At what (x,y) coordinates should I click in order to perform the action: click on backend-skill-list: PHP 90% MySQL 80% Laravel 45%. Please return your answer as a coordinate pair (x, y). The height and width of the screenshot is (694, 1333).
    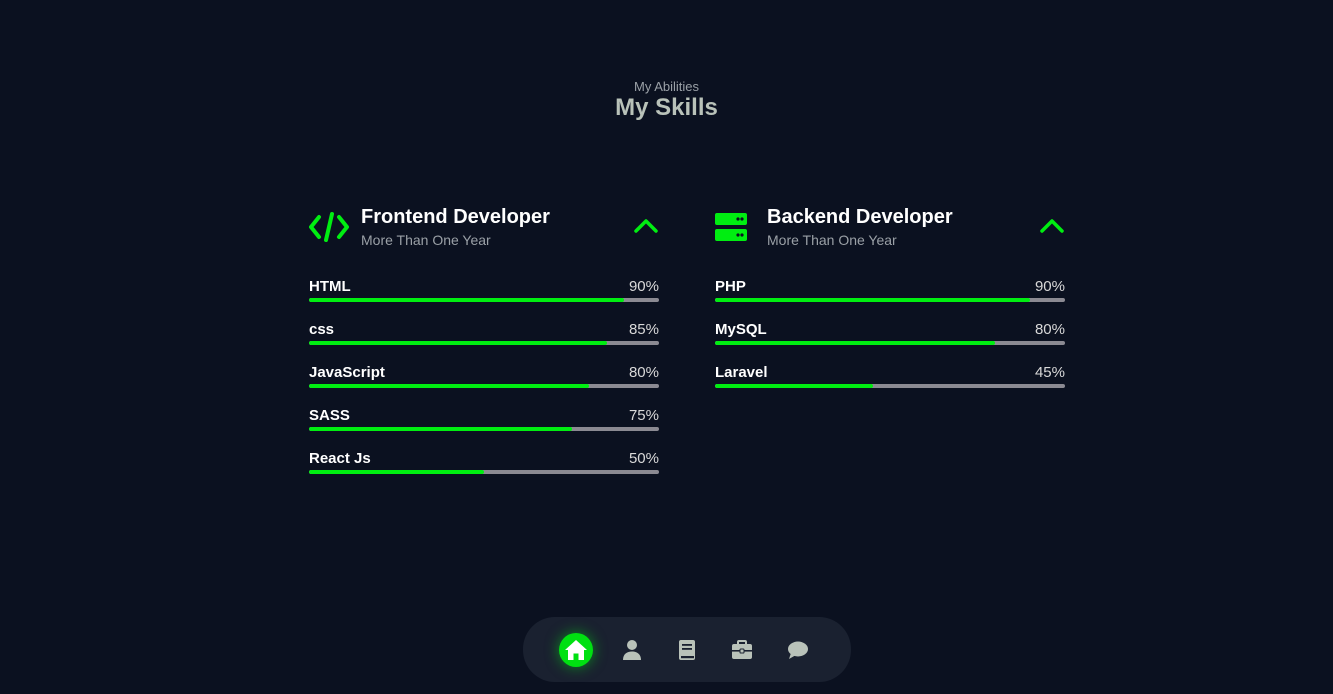
    Looking at the image, I should click on (890, 342).